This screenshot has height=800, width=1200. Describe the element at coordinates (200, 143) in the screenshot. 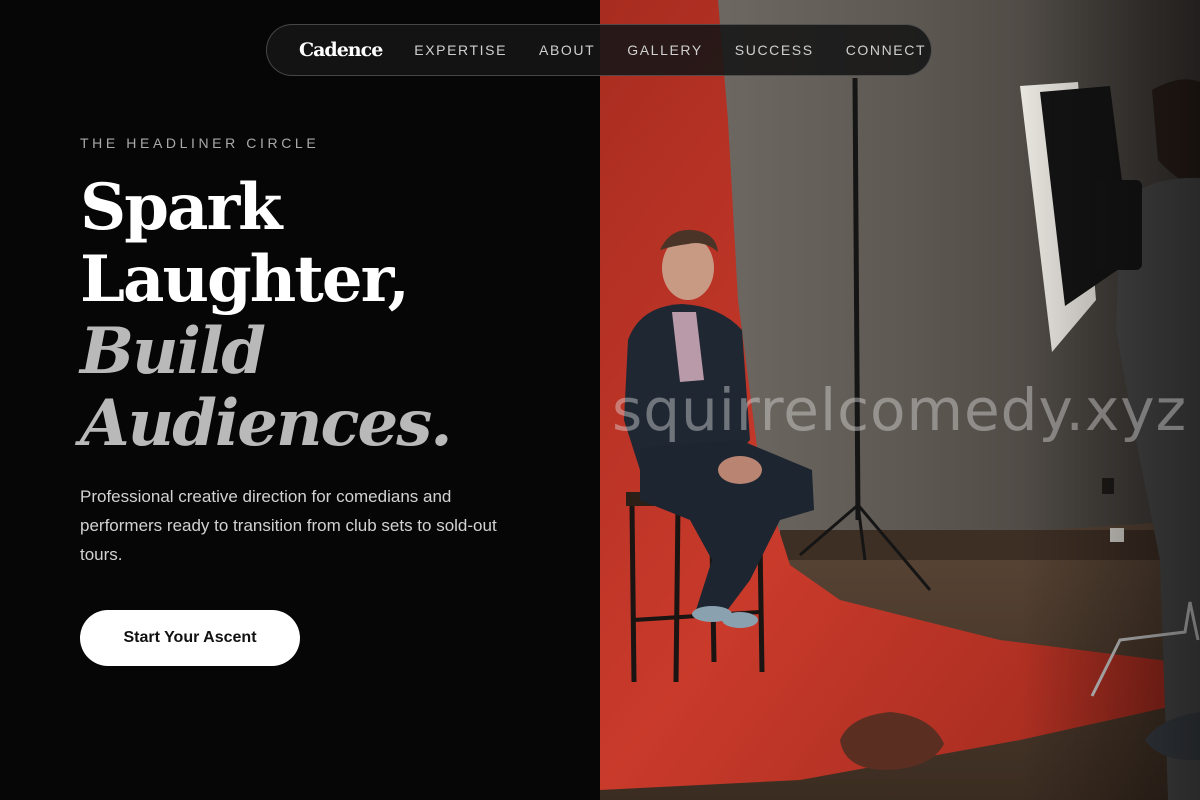

I see `hero-eyebrow: THE HEADLINER CIRCLE` at that location.